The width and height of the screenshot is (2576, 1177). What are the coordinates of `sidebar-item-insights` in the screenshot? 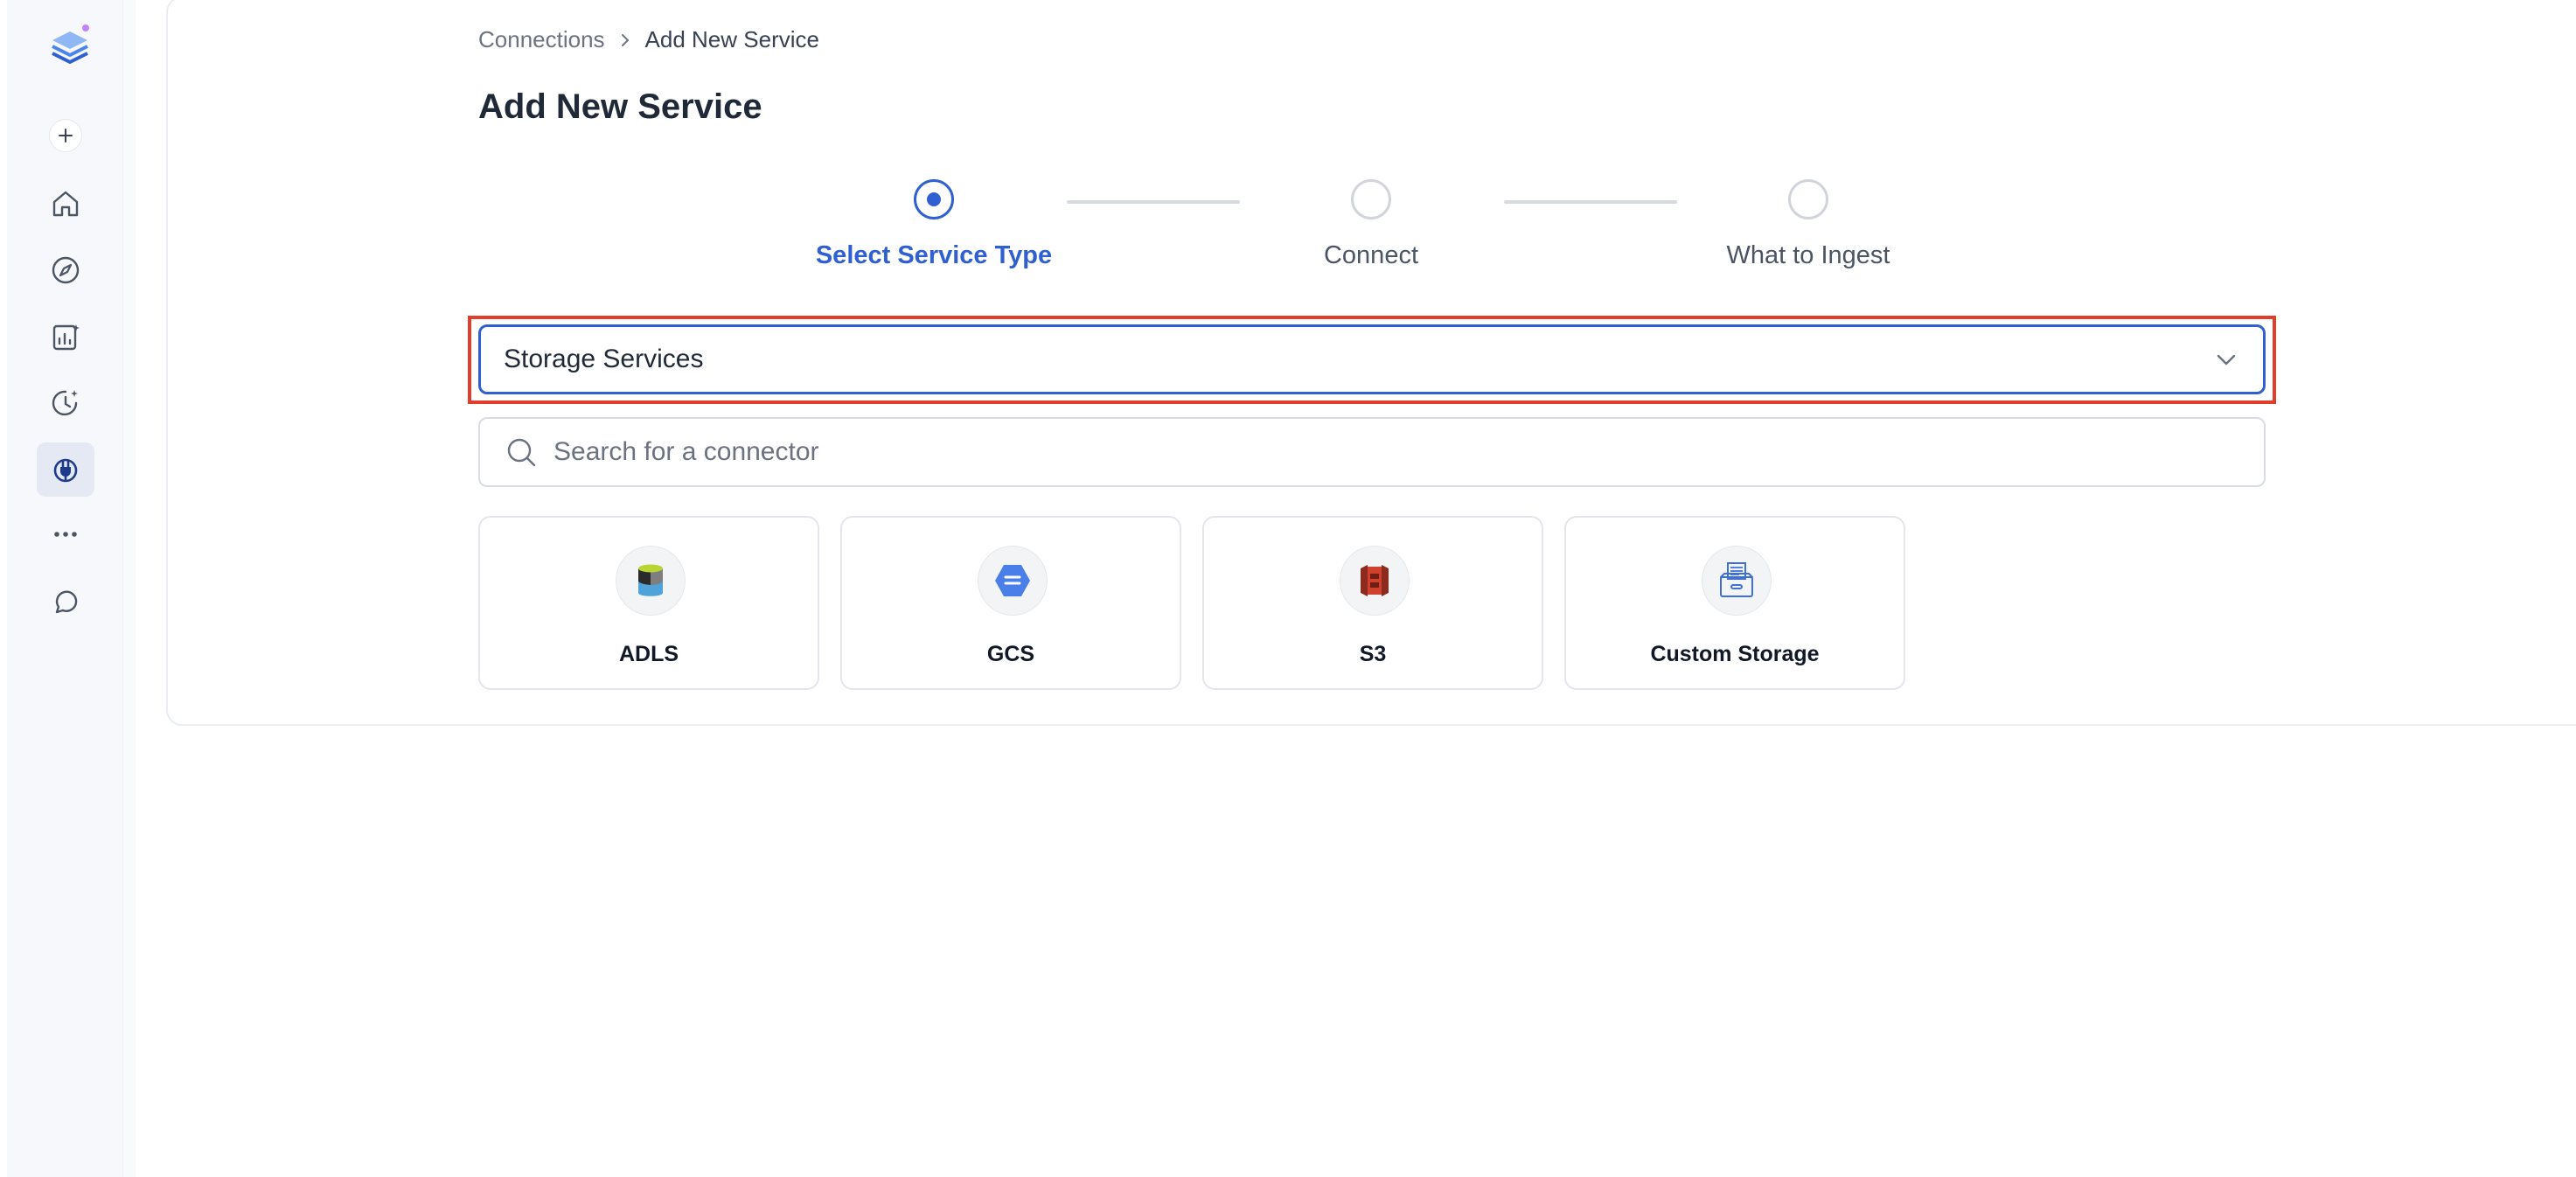 It's located at (65, 337).